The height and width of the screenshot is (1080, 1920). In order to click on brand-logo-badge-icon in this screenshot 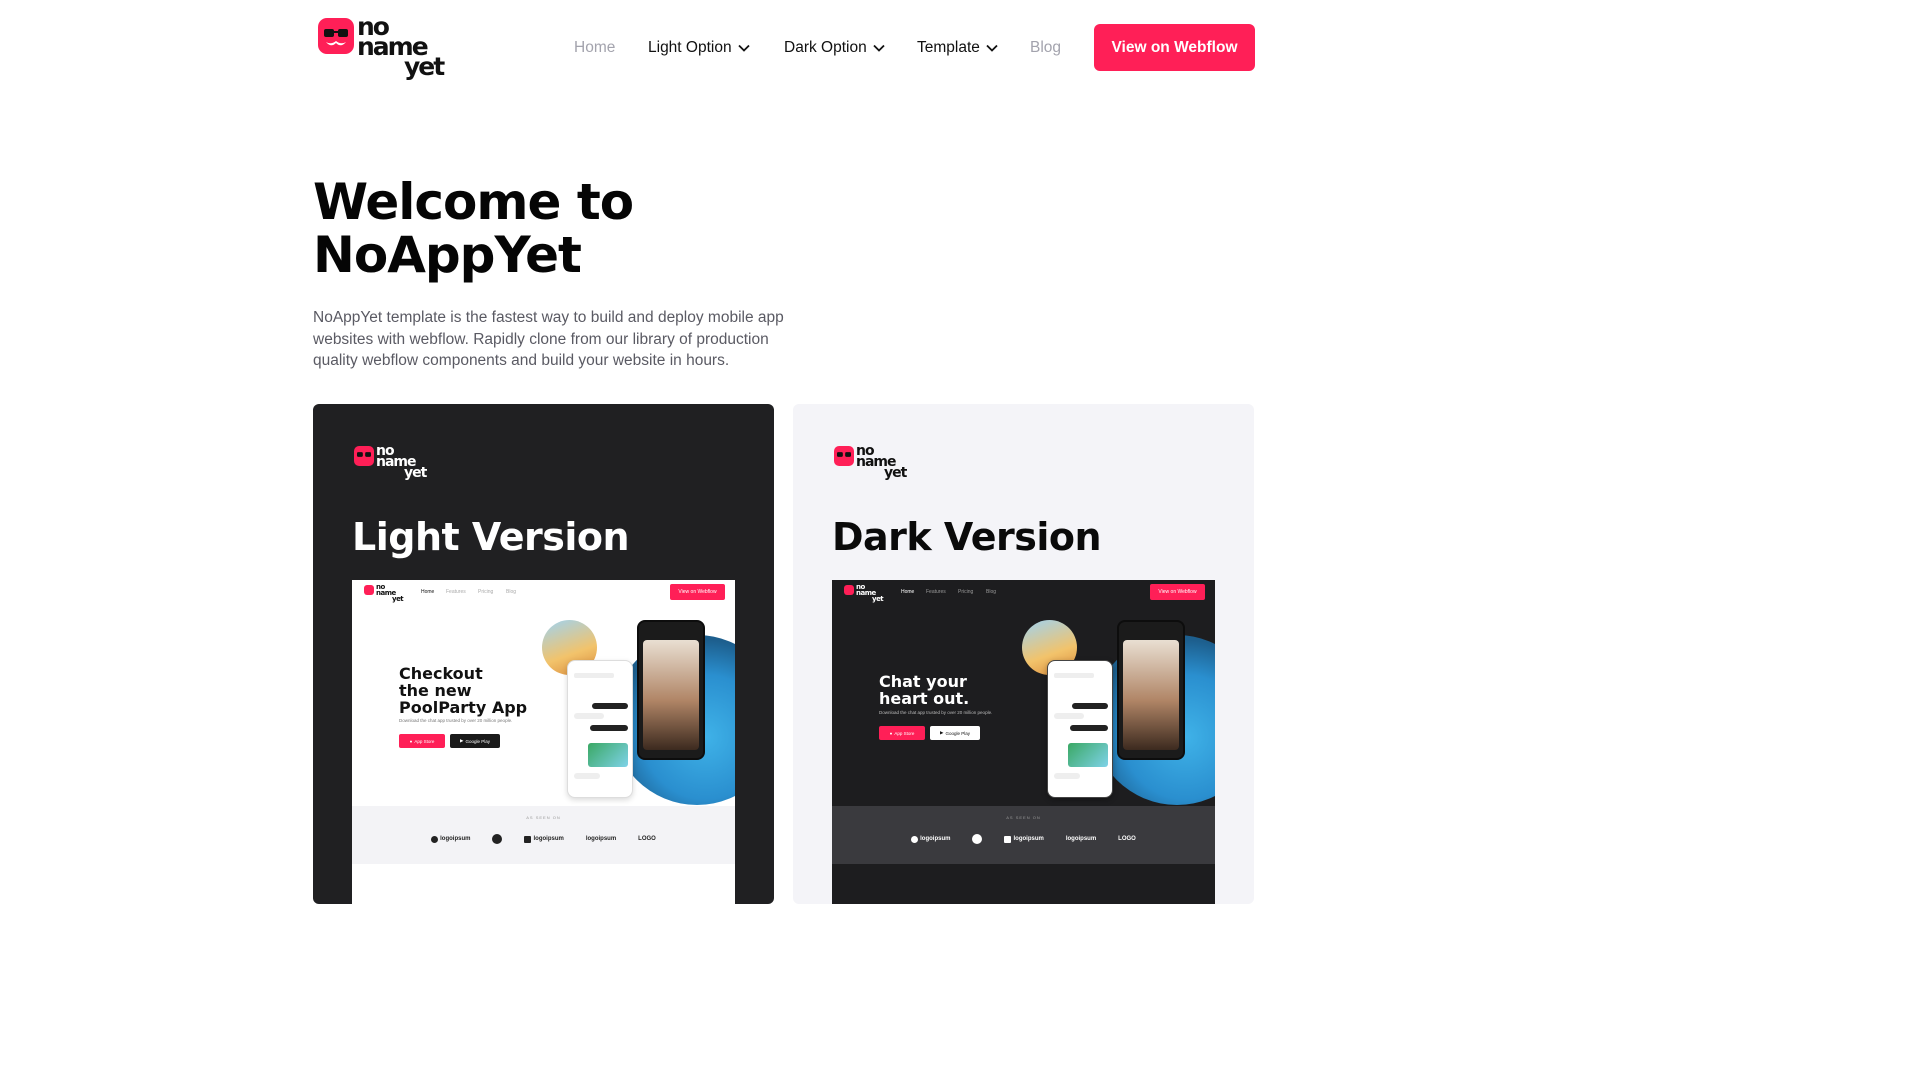, I will do `click(336, 36)`.